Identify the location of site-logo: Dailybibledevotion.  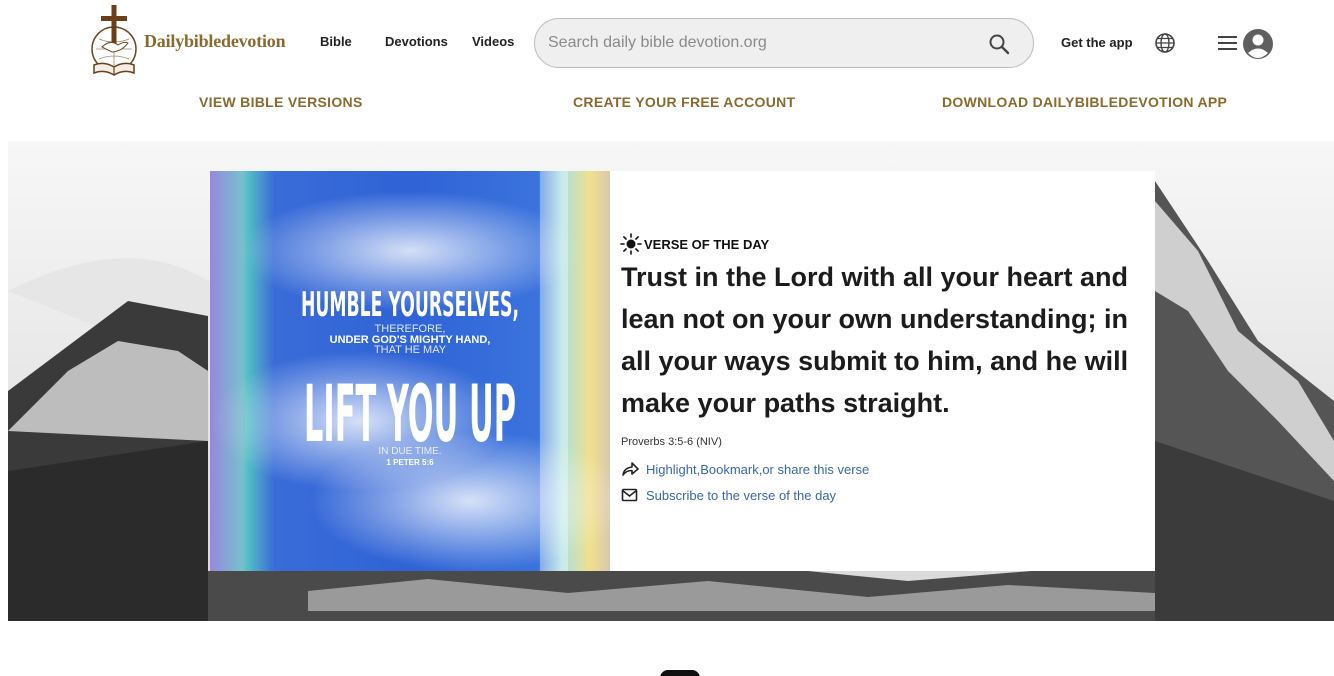
(190, 41).